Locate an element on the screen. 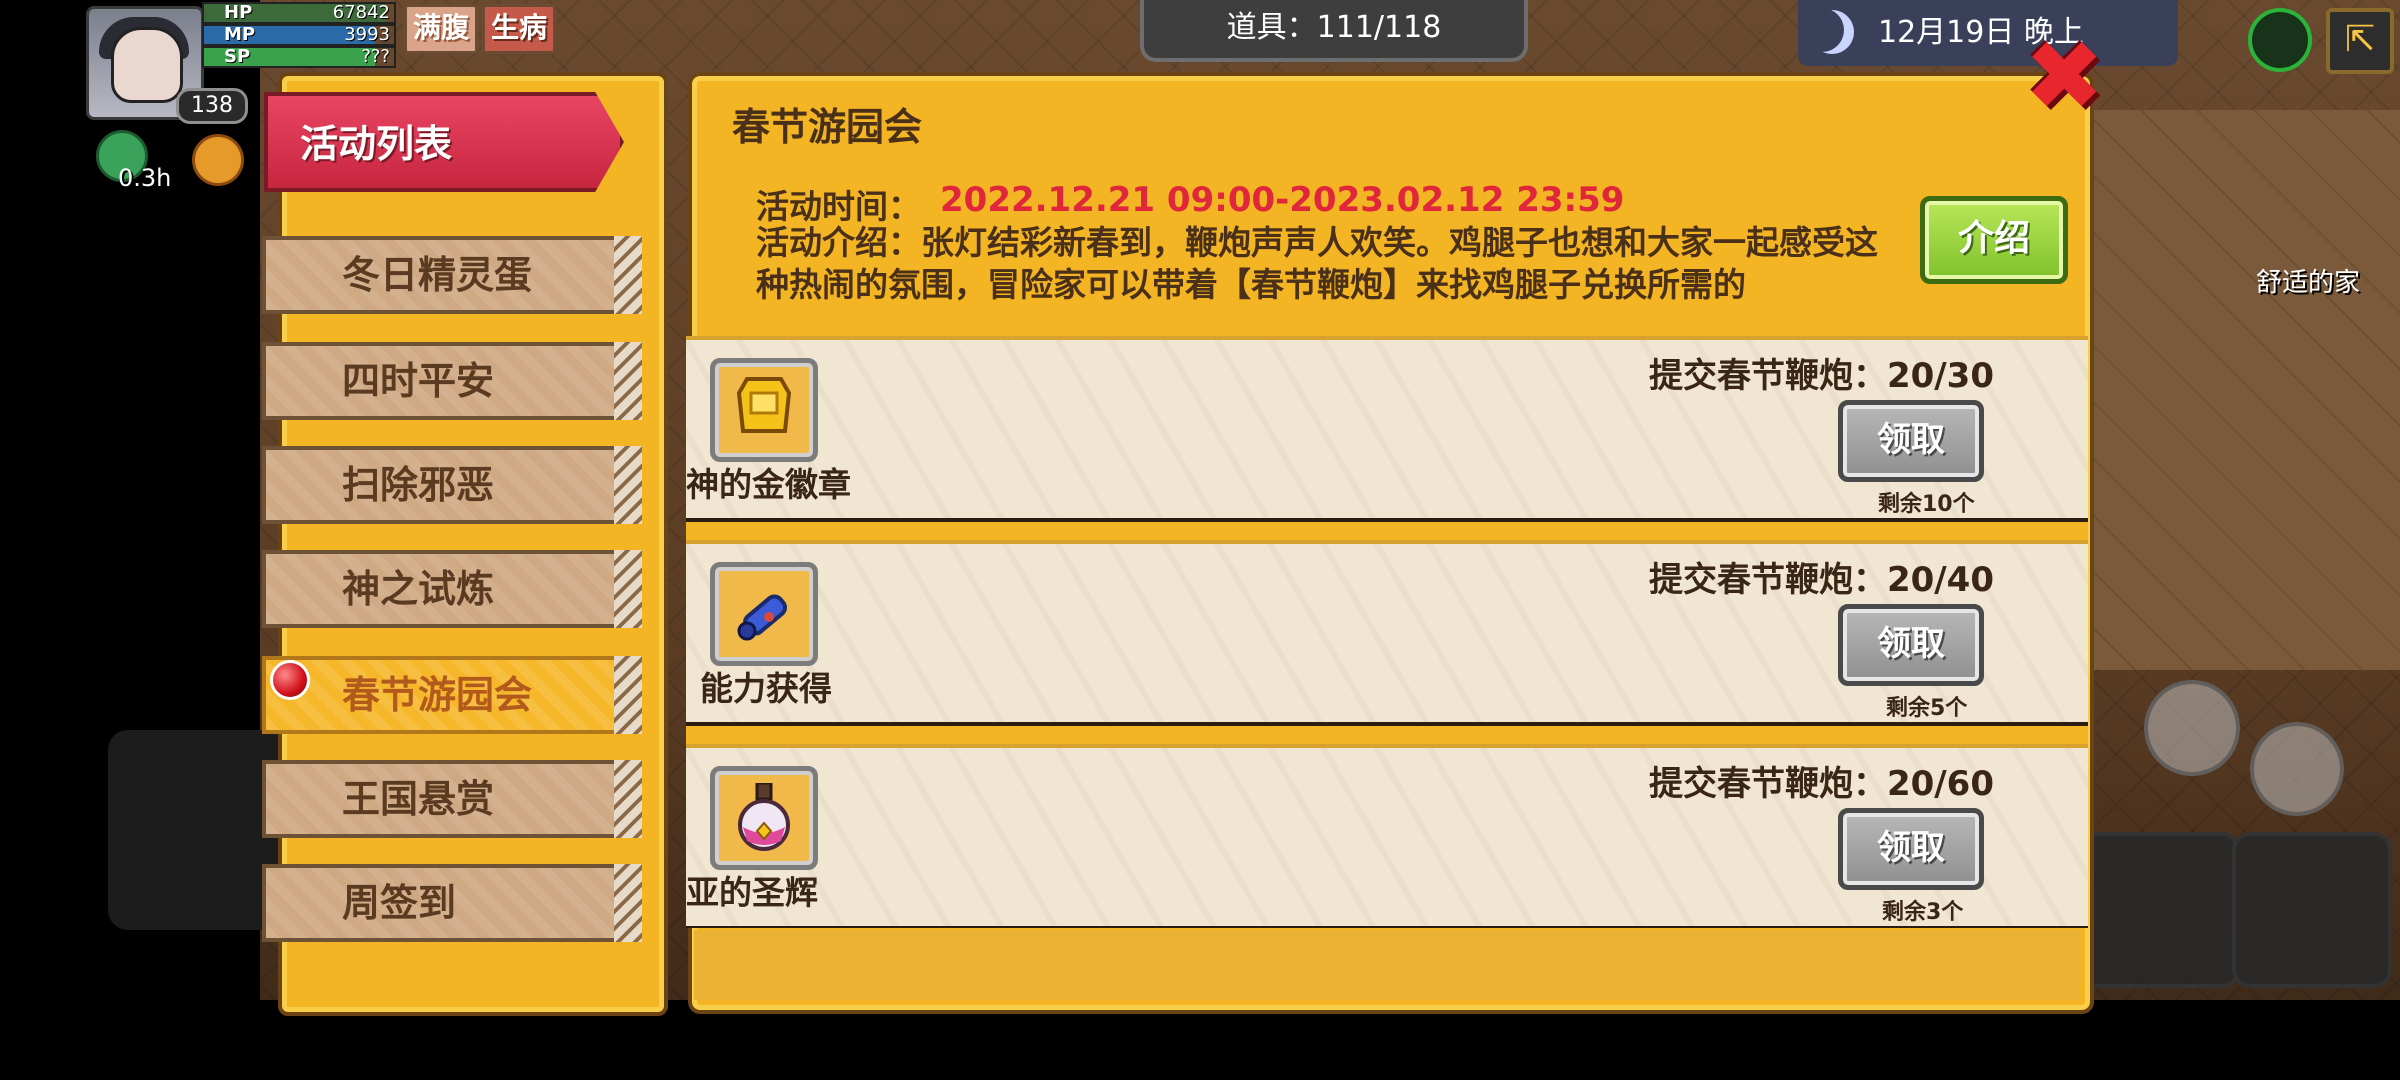 The image size is (2400, 1080). event-item-winter-egg: 冬日精灵蛋 is located at coordinates (452, 275).